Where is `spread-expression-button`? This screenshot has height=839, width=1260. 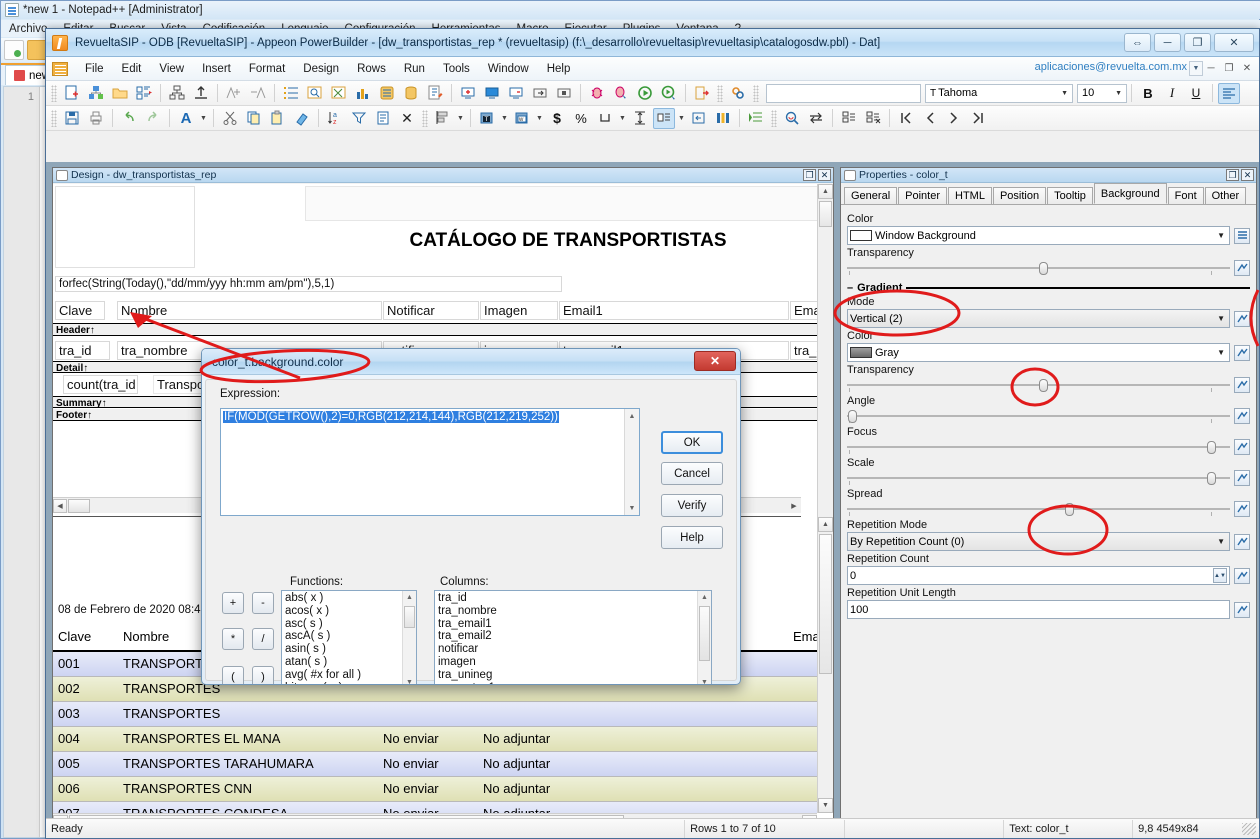 spread-expression-button is located at coordinates (1242, 509).